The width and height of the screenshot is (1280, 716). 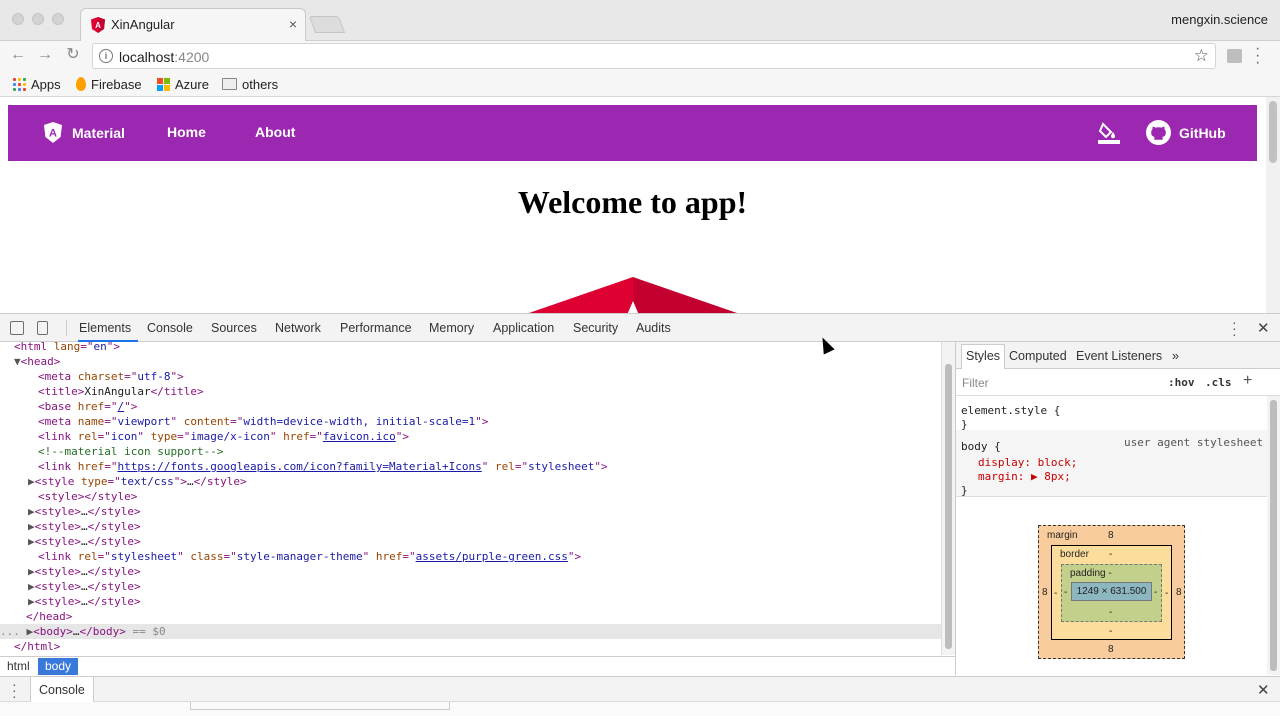 I want to click on new-rule-icon: +, so click(x=1247, y=381).